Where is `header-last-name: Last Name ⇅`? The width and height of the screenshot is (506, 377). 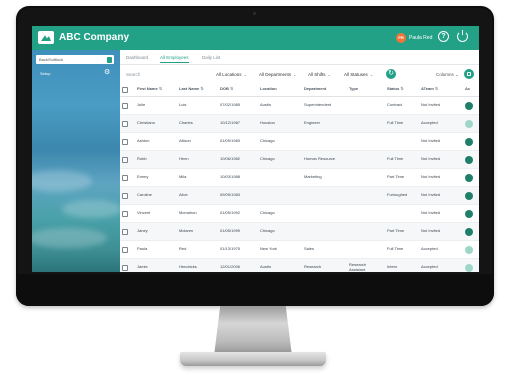
header-last-name: Last Name ⇅ is located at coordinates (197, 90).